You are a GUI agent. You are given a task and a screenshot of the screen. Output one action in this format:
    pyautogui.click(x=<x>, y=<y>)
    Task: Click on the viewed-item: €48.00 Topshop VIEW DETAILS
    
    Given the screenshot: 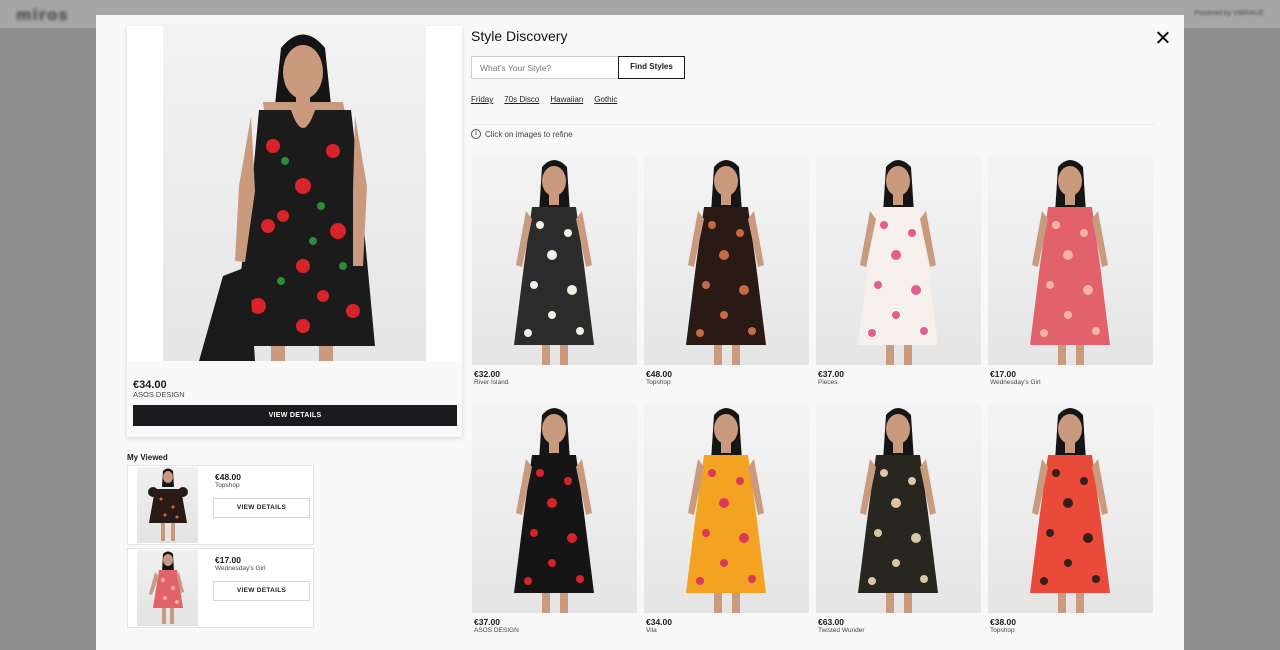 What is the action you would take?
    pyautogui.click(x=220, y=505)
    